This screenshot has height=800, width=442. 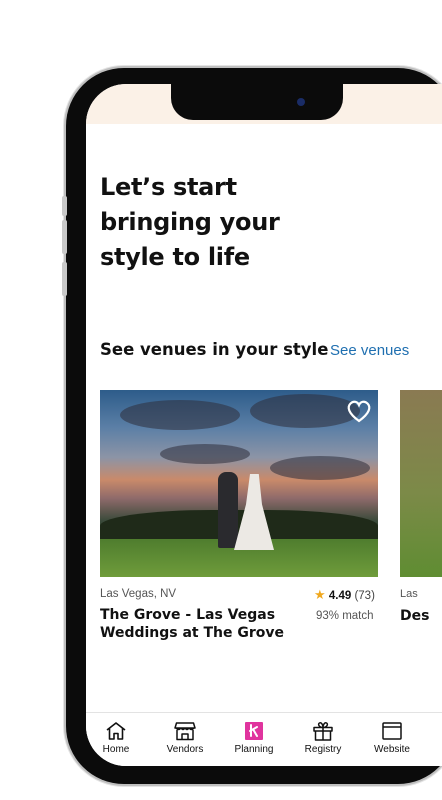 What do you see at coordinates (239, 483) in the screenshot?
I see `venue-photo` at bounding box center [239, 483].